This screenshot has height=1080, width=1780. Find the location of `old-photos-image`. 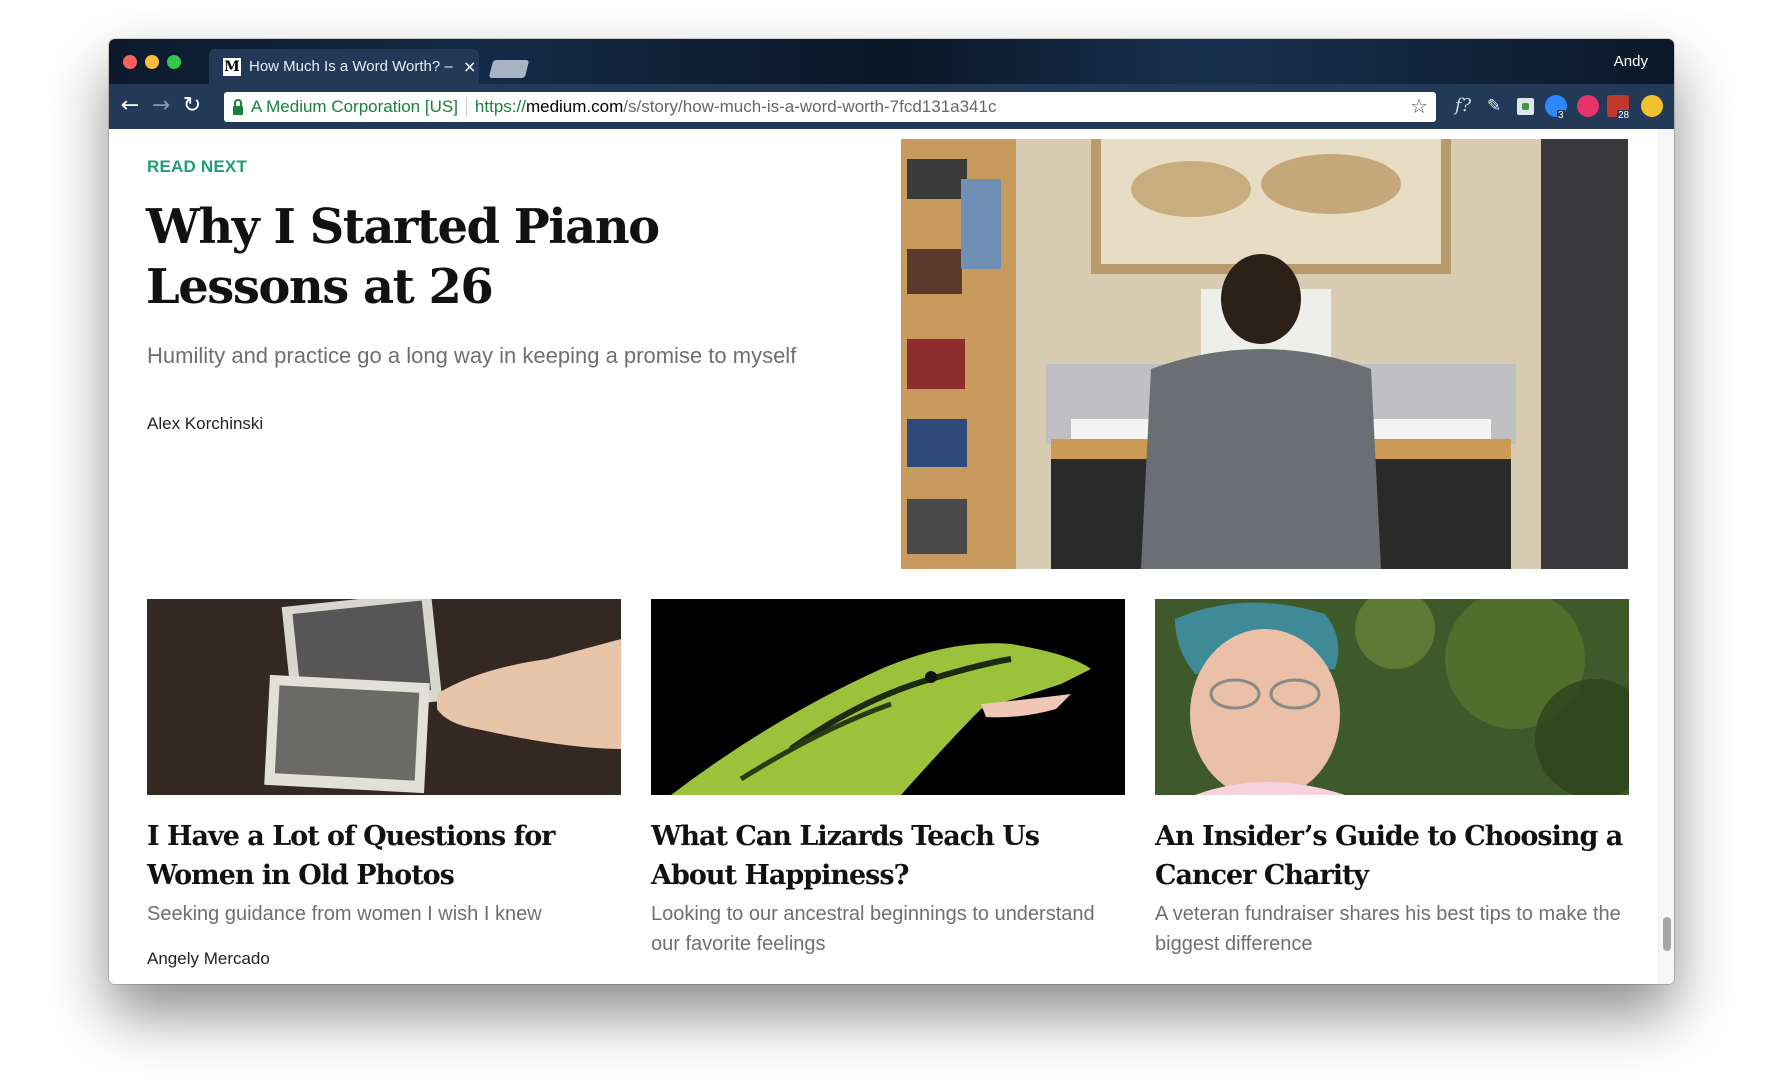

old-photos-image is located at coordinates (384, 697).